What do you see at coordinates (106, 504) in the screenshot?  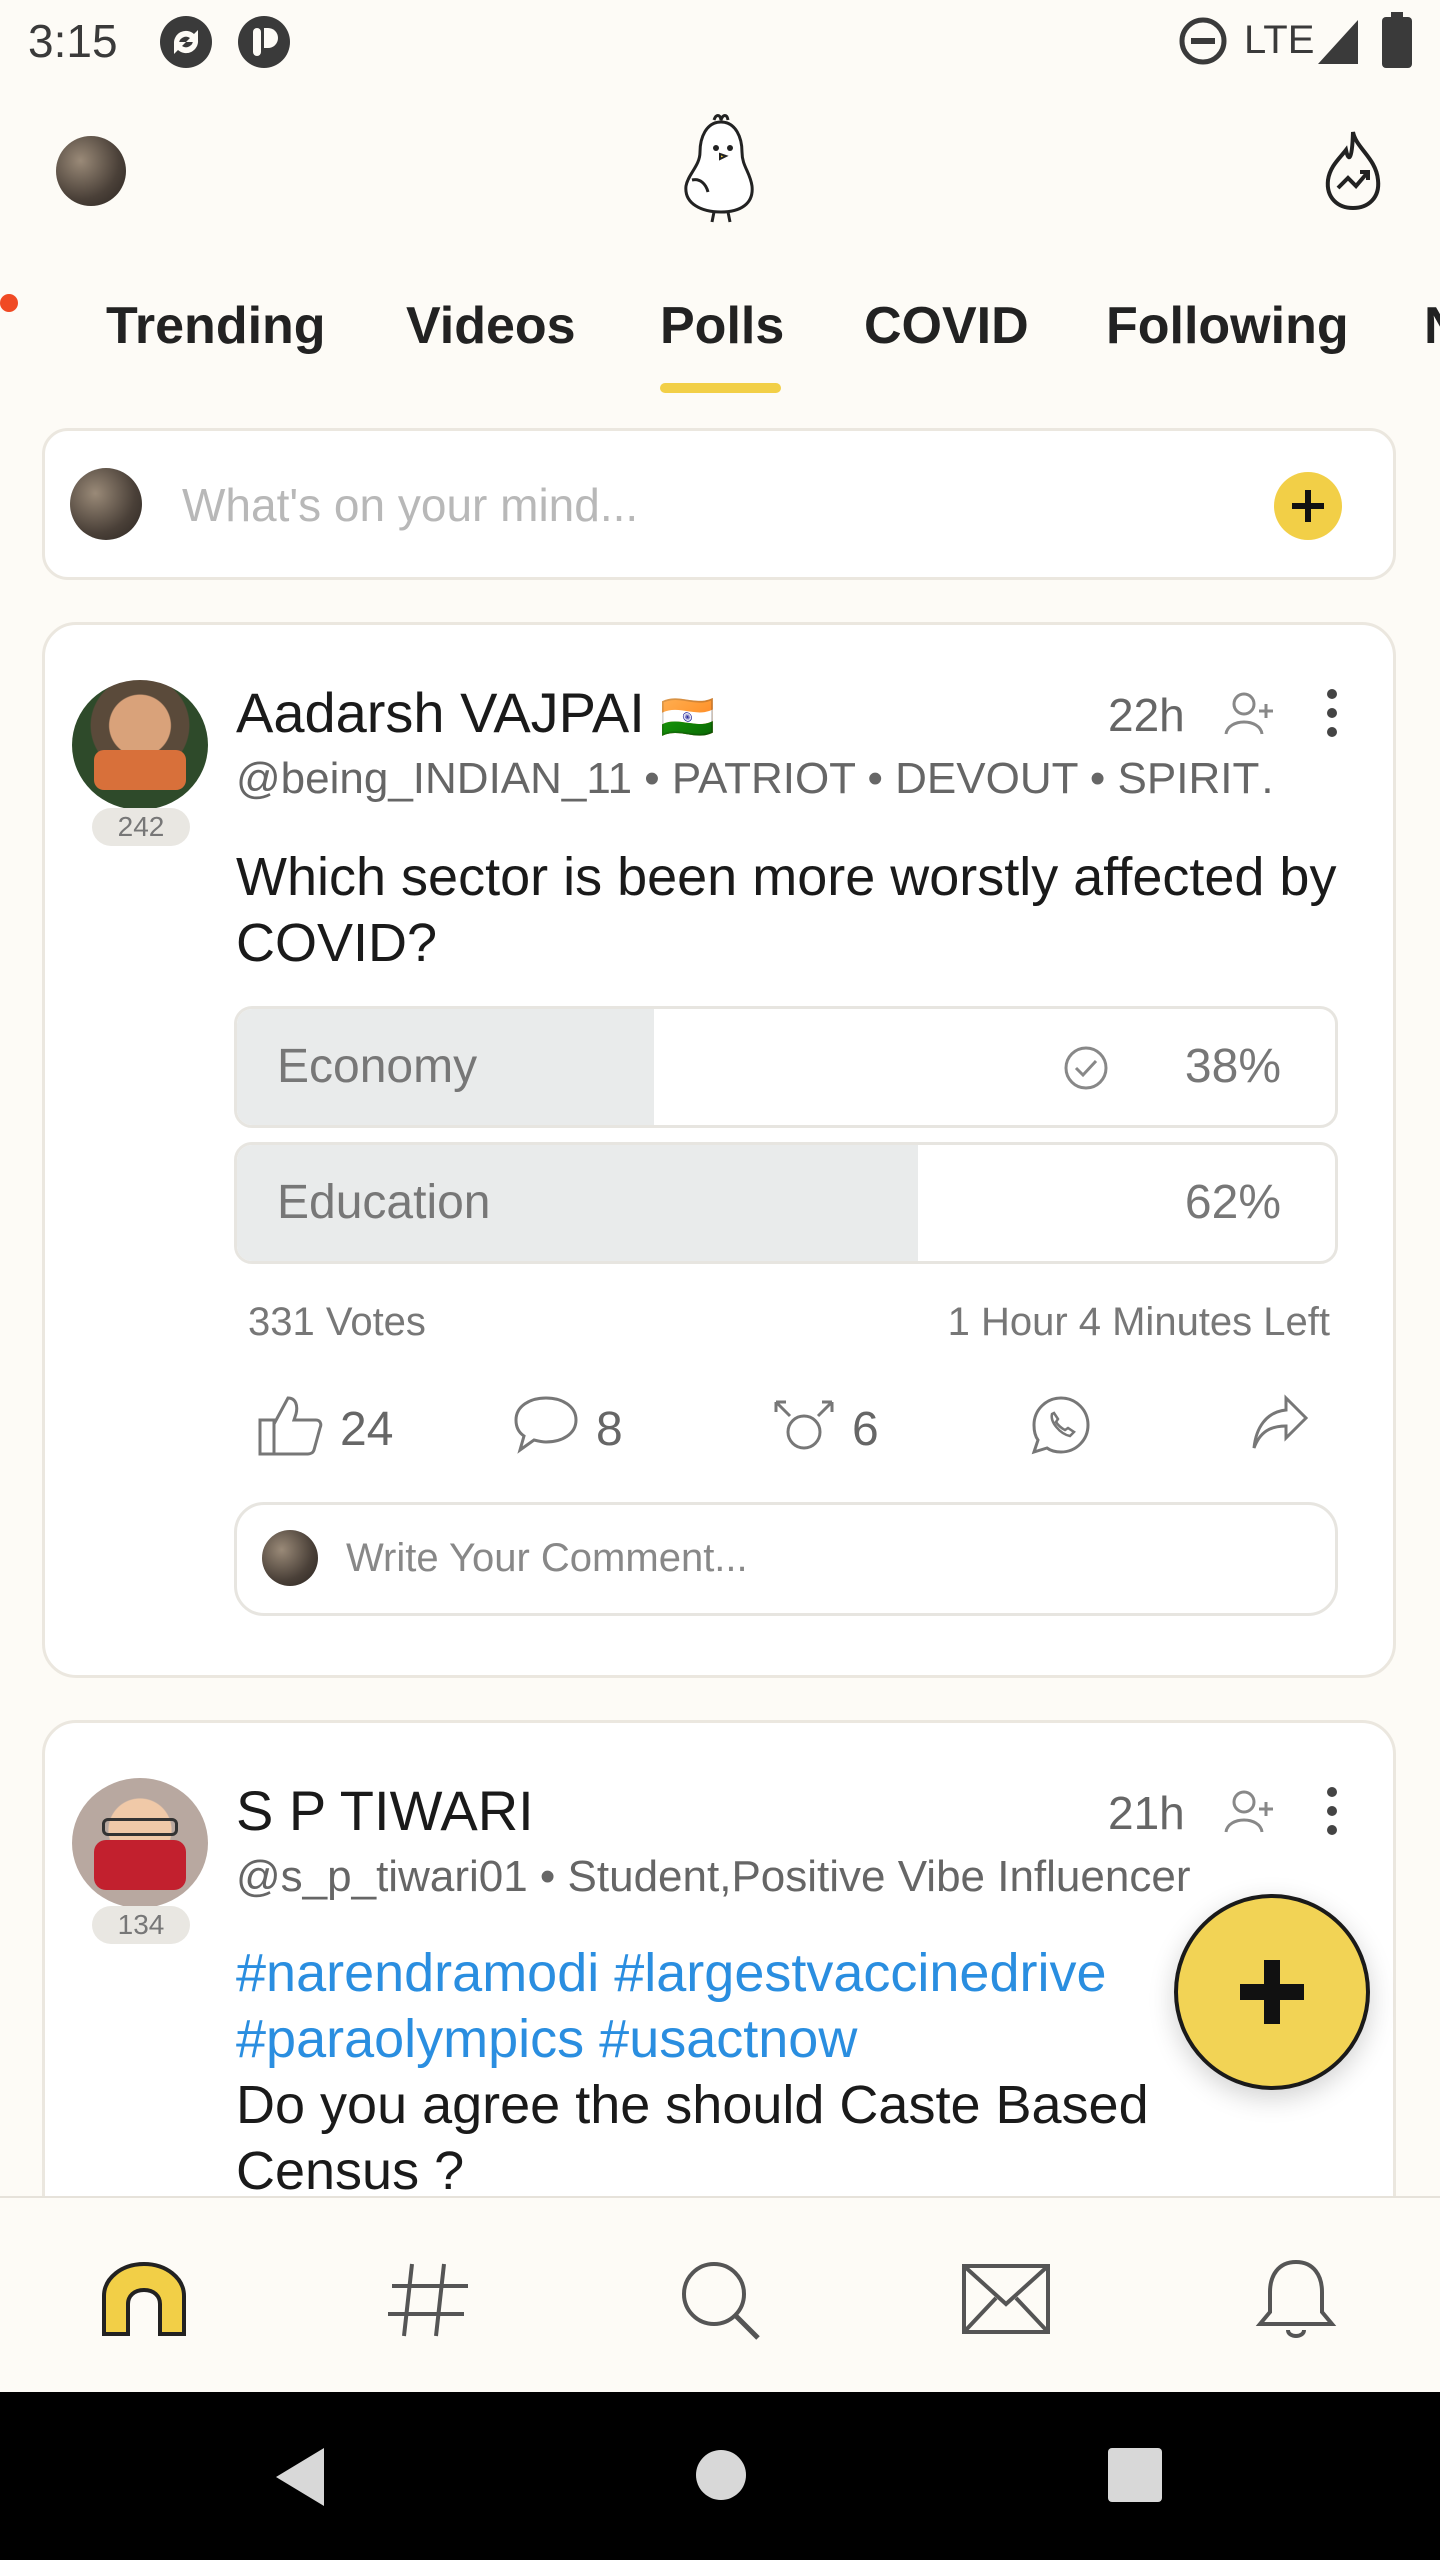 I see `composer-avatar` at bounding box center [106, 504].